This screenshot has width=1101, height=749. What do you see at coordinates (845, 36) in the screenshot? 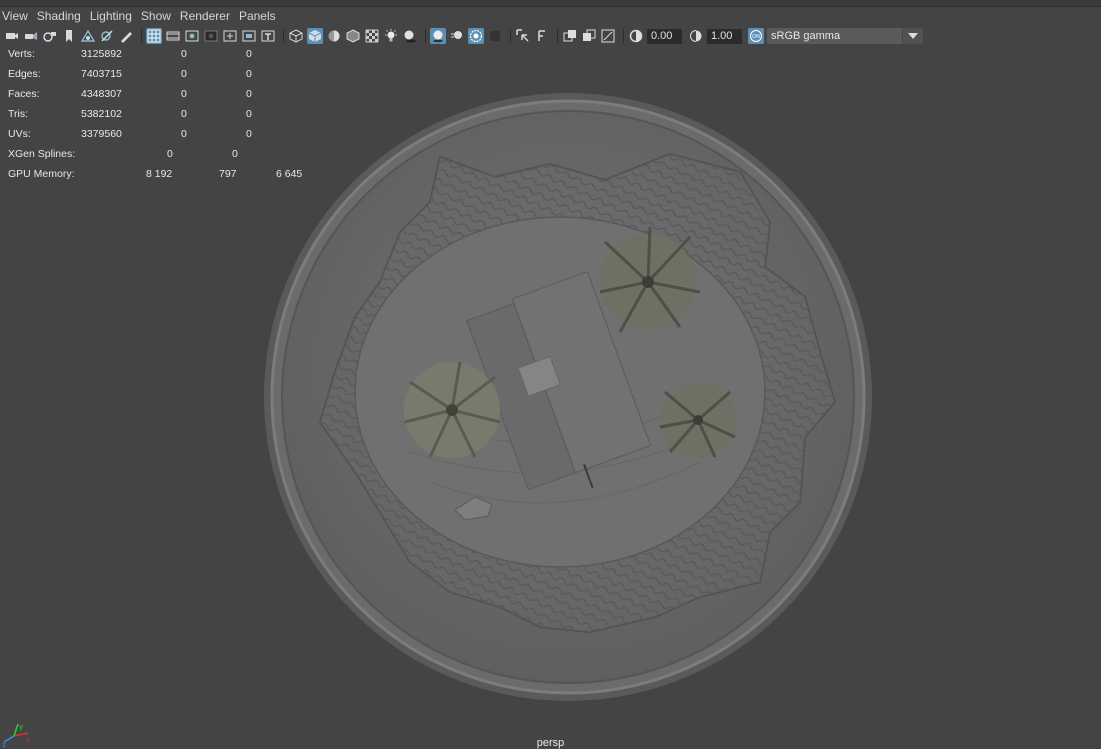
I see `color-space-dropdown: sRGB gamma` at bounding box center [845, 36].